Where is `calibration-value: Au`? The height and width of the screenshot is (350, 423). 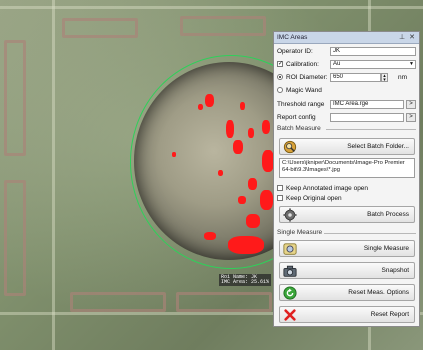
calibration-value: Au is located at coordinates (337, 64).